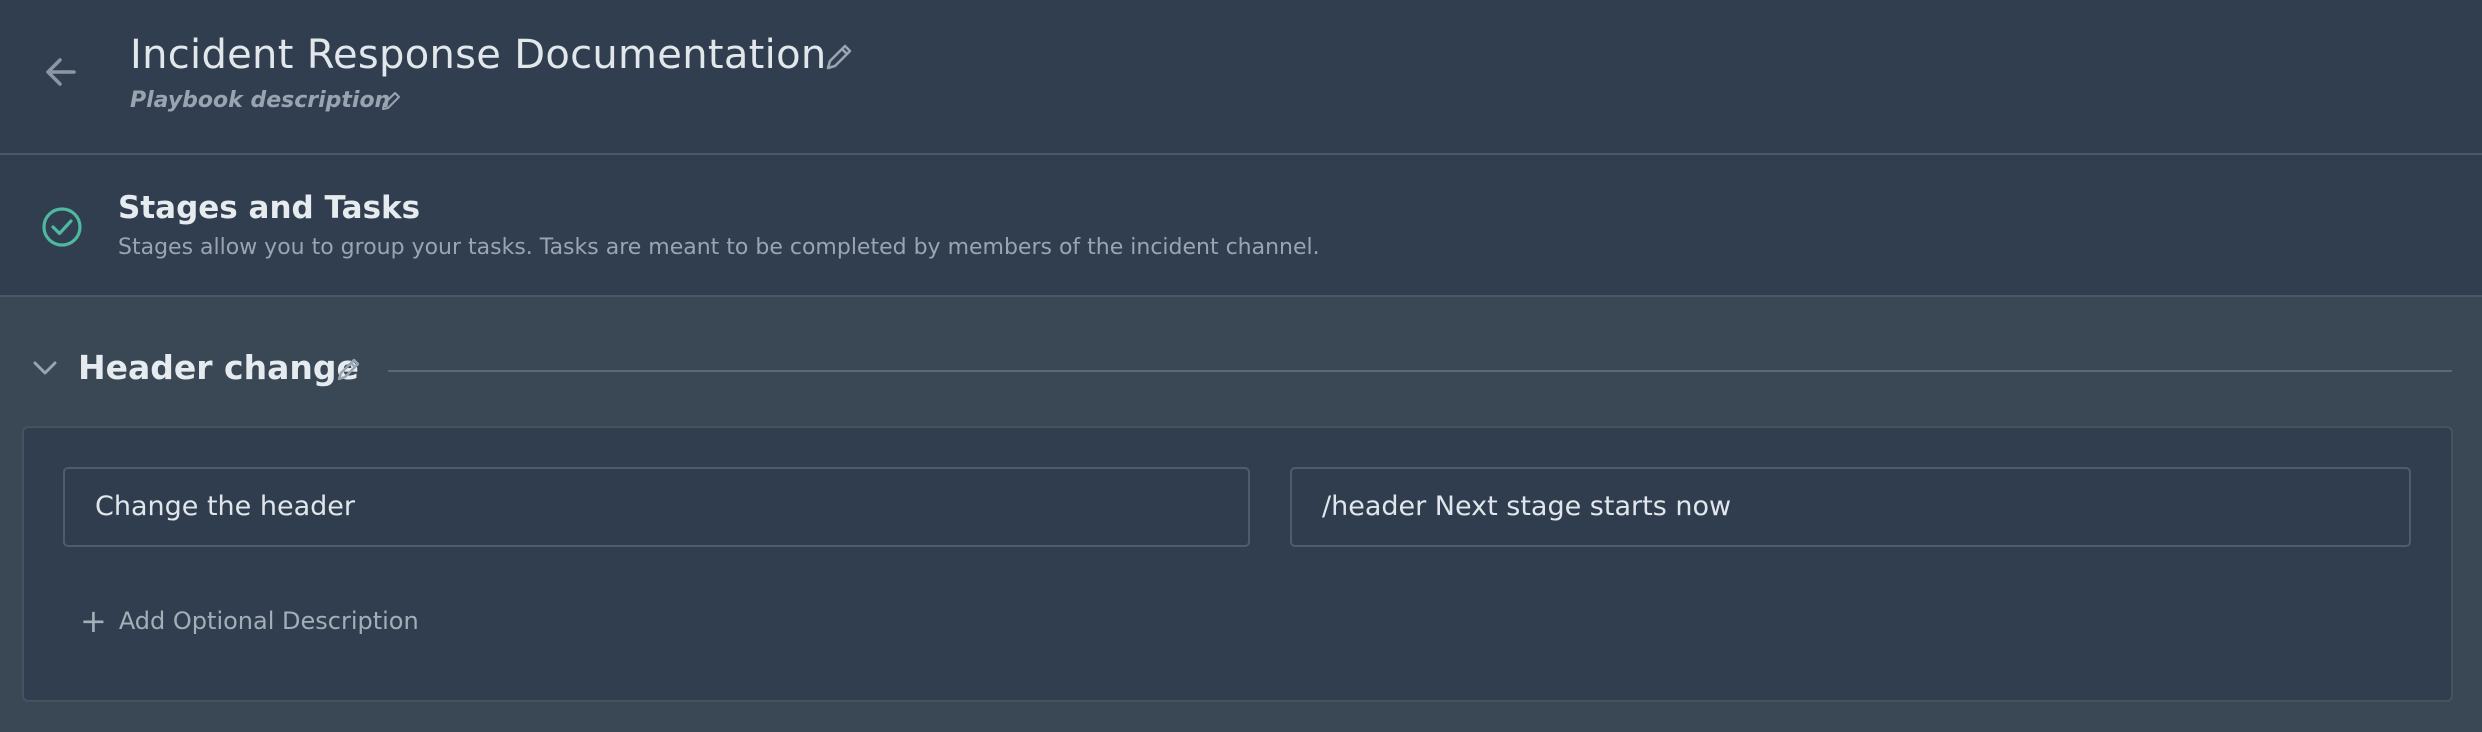 The image size is (2482, 732). What do you see at coordinates (260, 100) in the screenshot?
I see `playbook-description: Playbook description` at bounding box center [260, 100].